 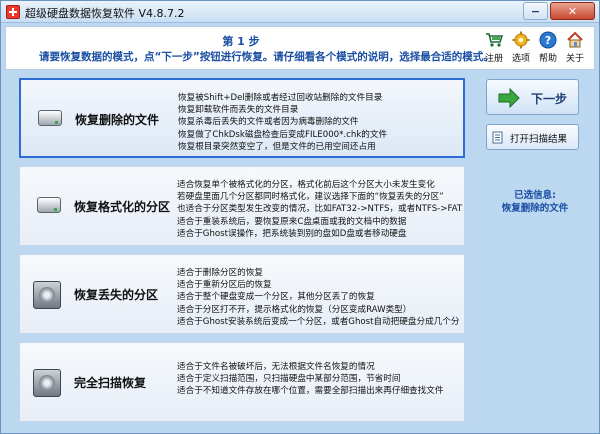 I want to click on about-label: 关于, so click(x=574, y=59).